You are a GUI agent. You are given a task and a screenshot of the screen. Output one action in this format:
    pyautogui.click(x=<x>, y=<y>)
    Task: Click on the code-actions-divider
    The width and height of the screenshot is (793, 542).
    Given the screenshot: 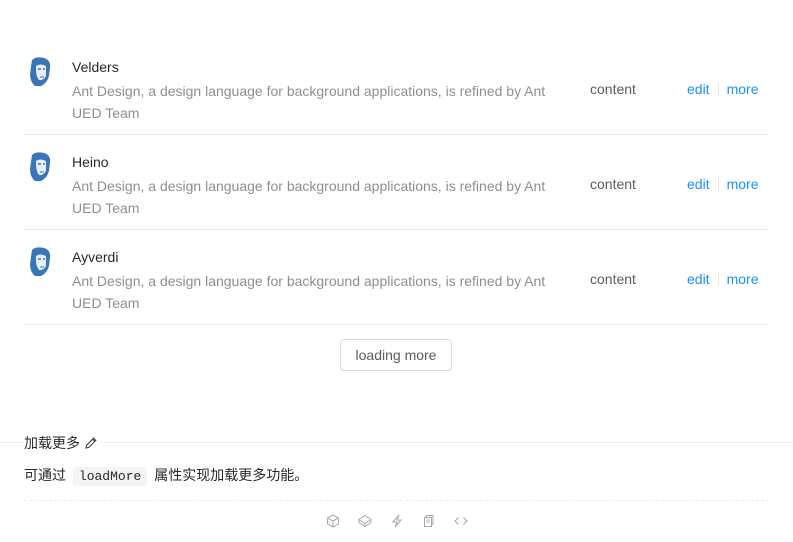 What is the action you would take?
    pyautogui.click(x=396, y=500)
    